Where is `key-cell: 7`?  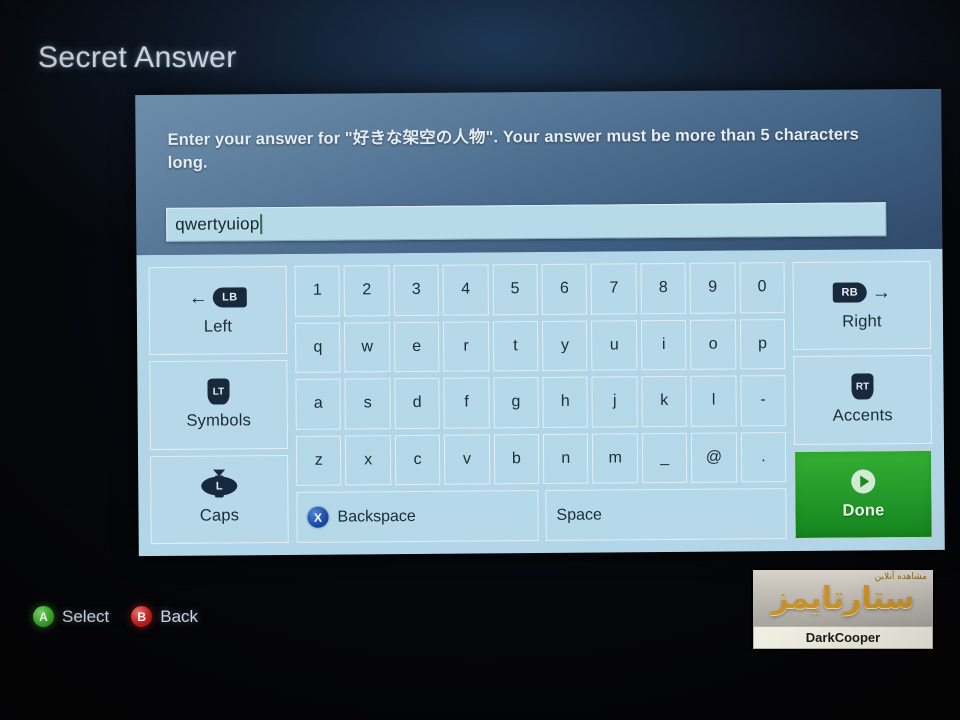
key-cell: 7 is located at coordinates (613, 289).